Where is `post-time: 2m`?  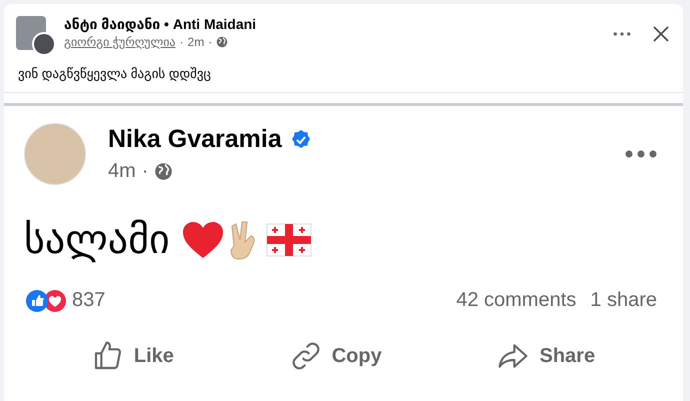 post-time: 2m is located at coordinates (196, 42).